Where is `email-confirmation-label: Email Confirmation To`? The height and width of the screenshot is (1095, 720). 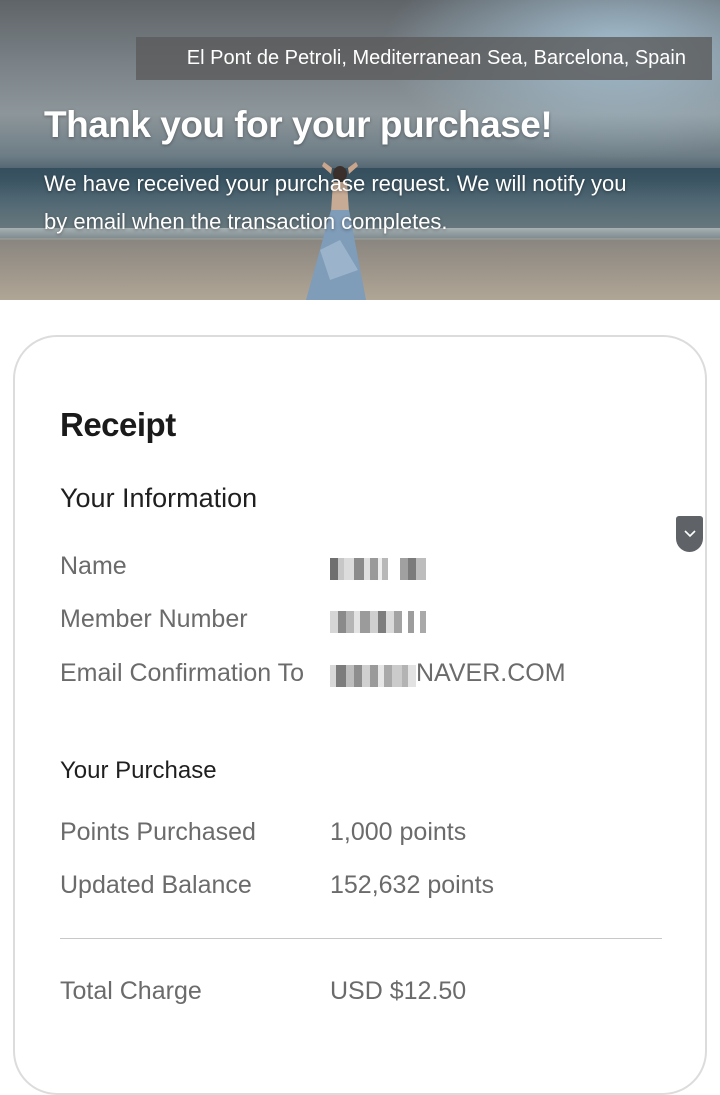 email-confirmation-label: Email Confirmation To is located at coordinates (182, 673).